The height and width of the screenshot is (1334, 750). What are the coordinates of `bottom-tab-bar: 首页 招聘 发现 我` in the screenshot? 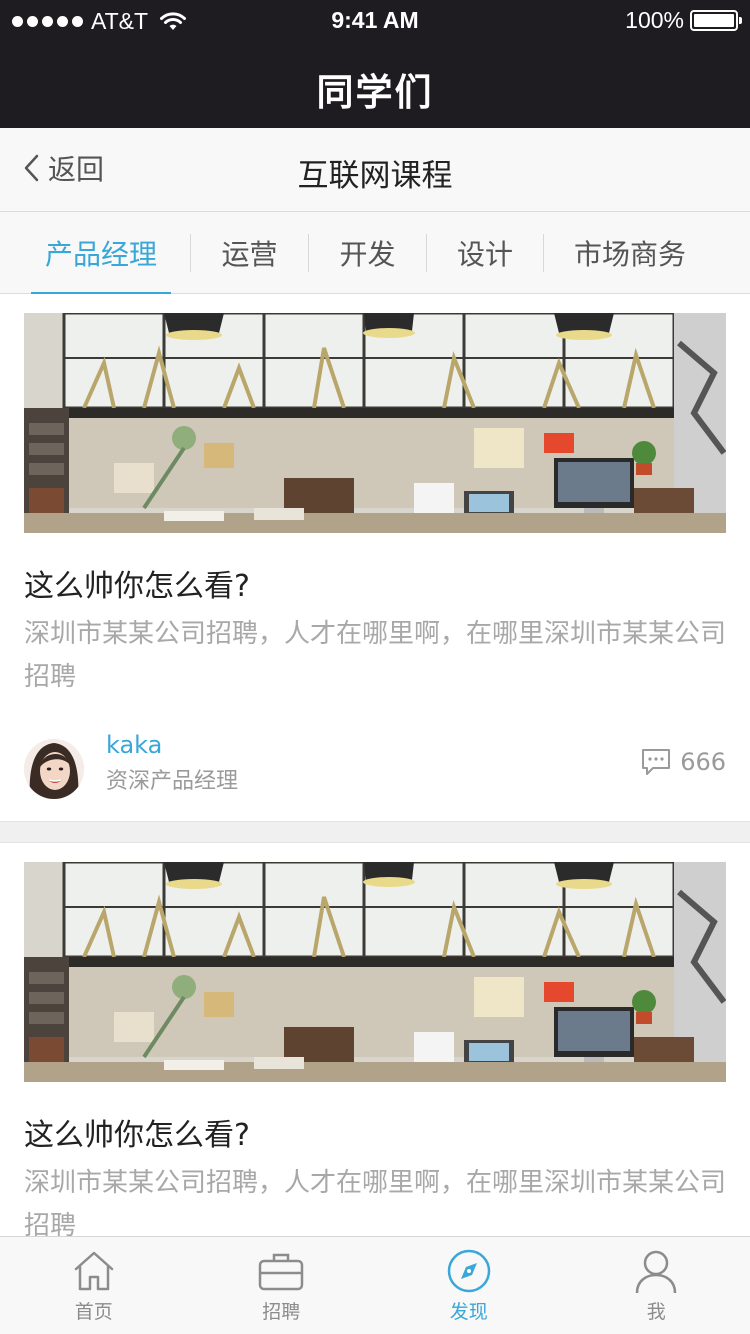 It's located at (375, 1285).